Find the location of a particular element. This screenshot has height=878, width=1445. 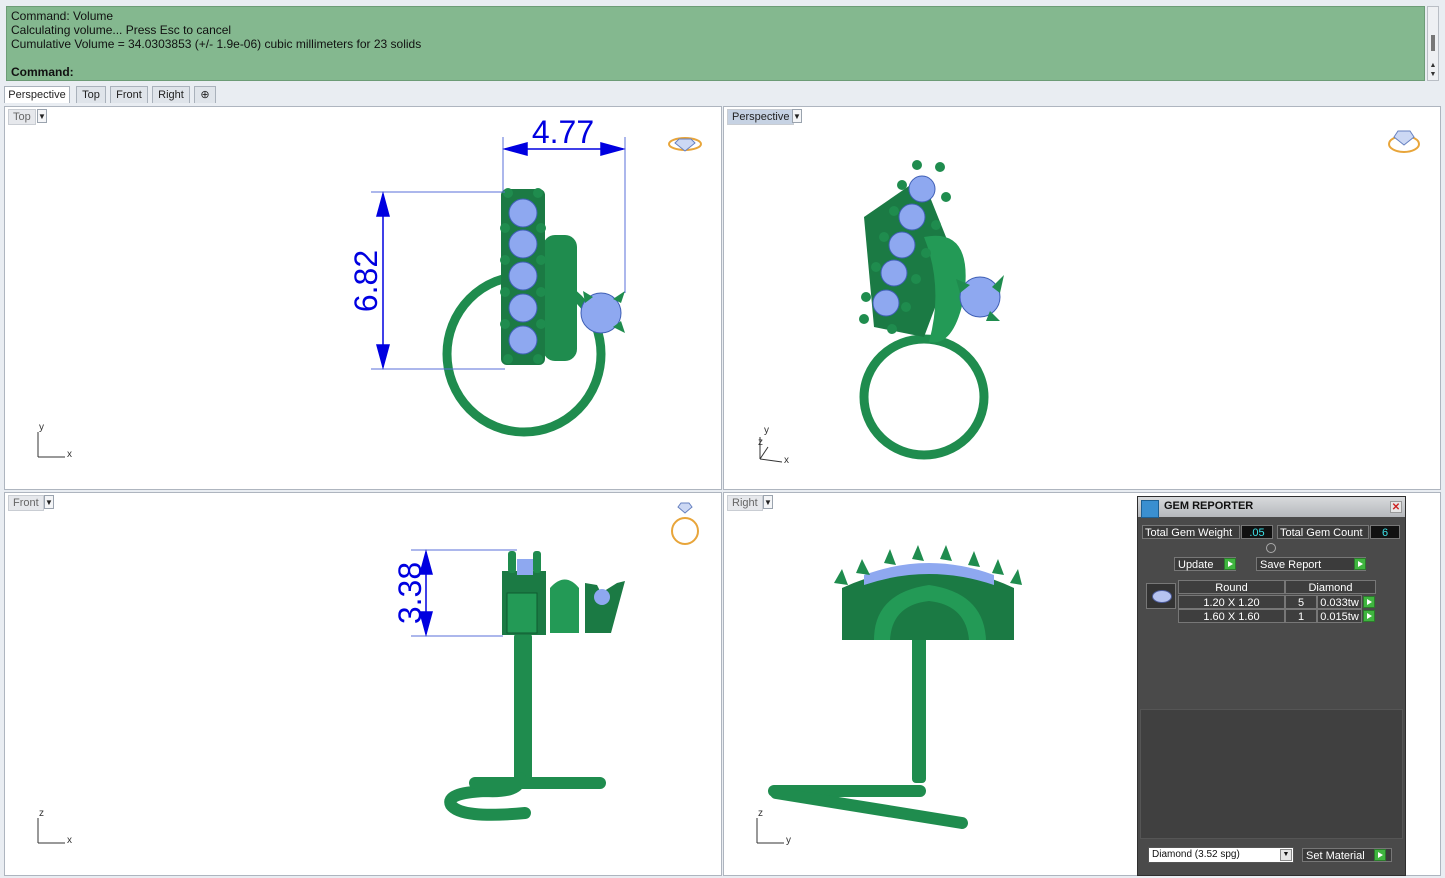

viewport-title-right: Right is located at coordinates (745, 503).